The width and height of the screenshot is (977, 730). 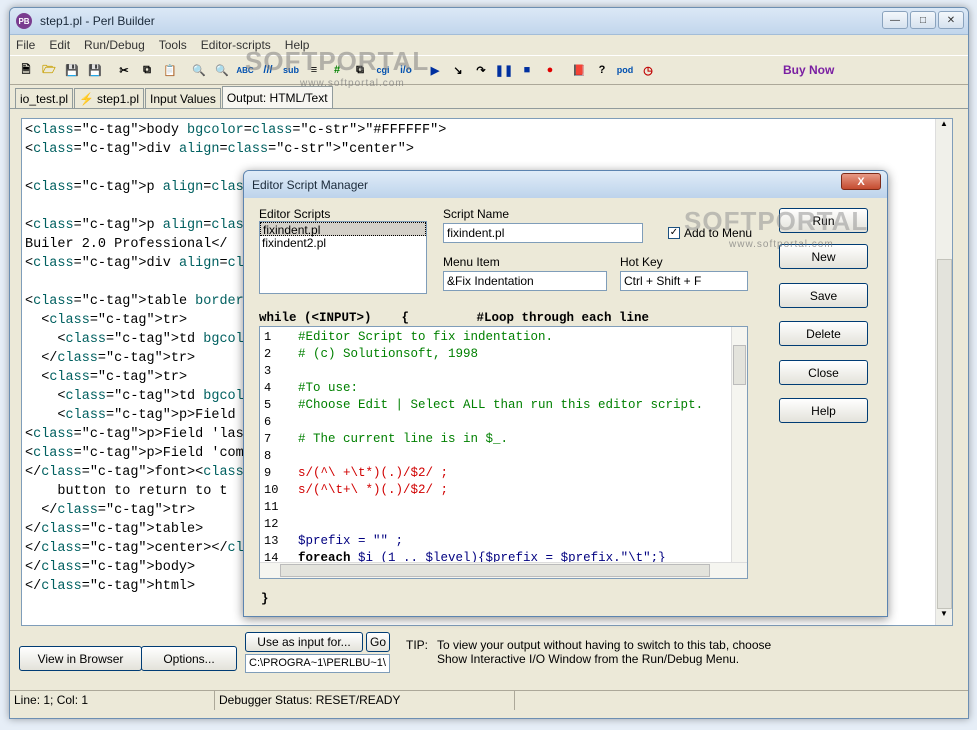 What do you see at coordinates (823, 333) in the screenshot?
I see `delete-button: Delete` at bounding box center [823, 333].